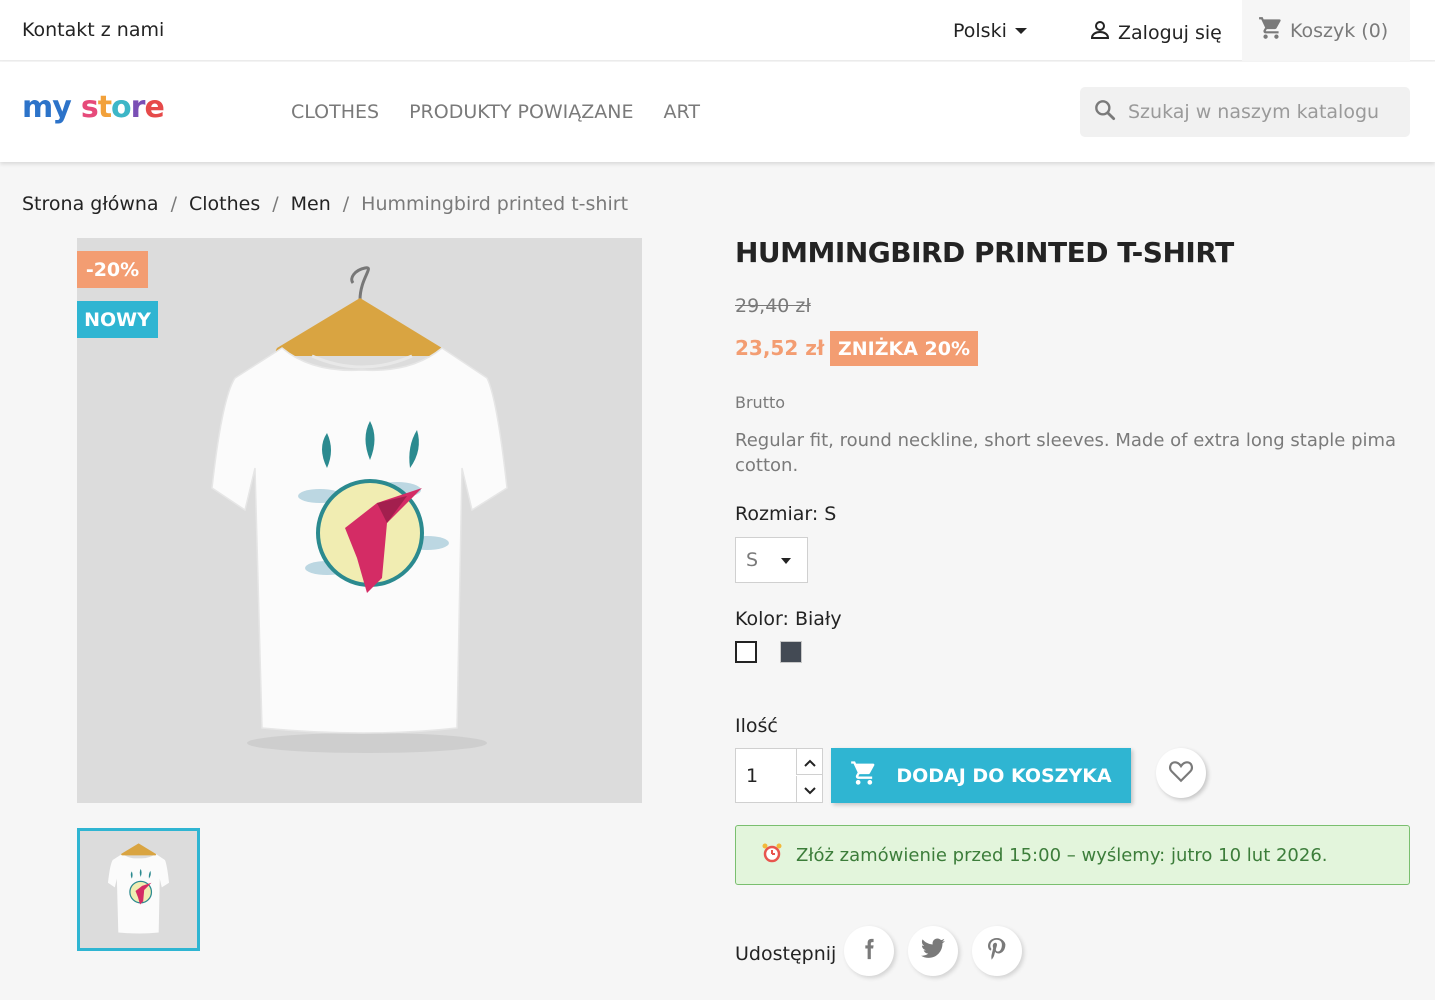 The width and height of the screenshot is (1435, 1000). What do you see at coordinates (1263, 112) in the screenshot?
I see `search-input` at bounding box center [1263, 112].